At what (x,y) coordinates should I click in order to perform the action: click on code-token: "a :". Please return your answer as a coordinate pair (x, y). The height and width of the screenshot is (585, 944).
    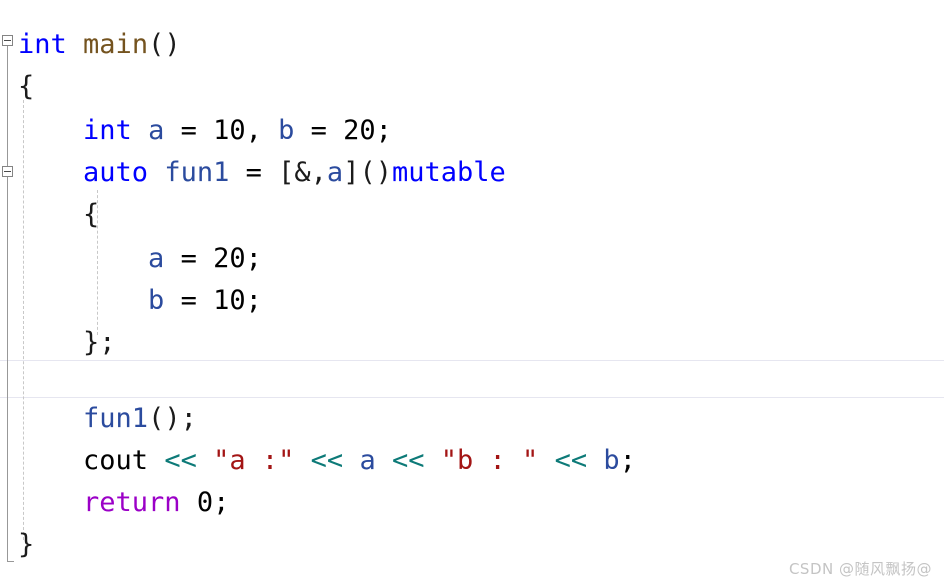
    Looking at the image, I should click on (254, 460).